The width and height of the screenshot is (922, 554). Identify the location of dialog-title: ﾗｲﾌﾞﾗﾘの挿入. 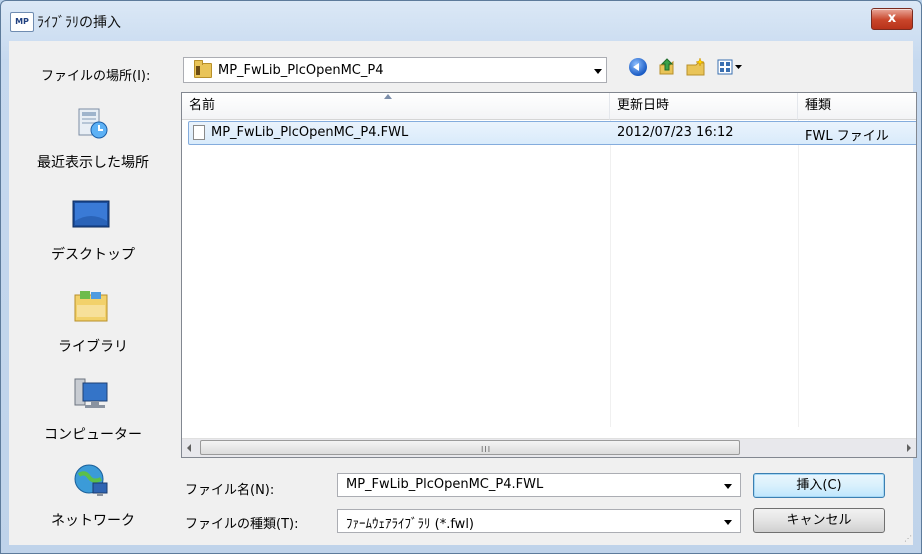
(79, 23).